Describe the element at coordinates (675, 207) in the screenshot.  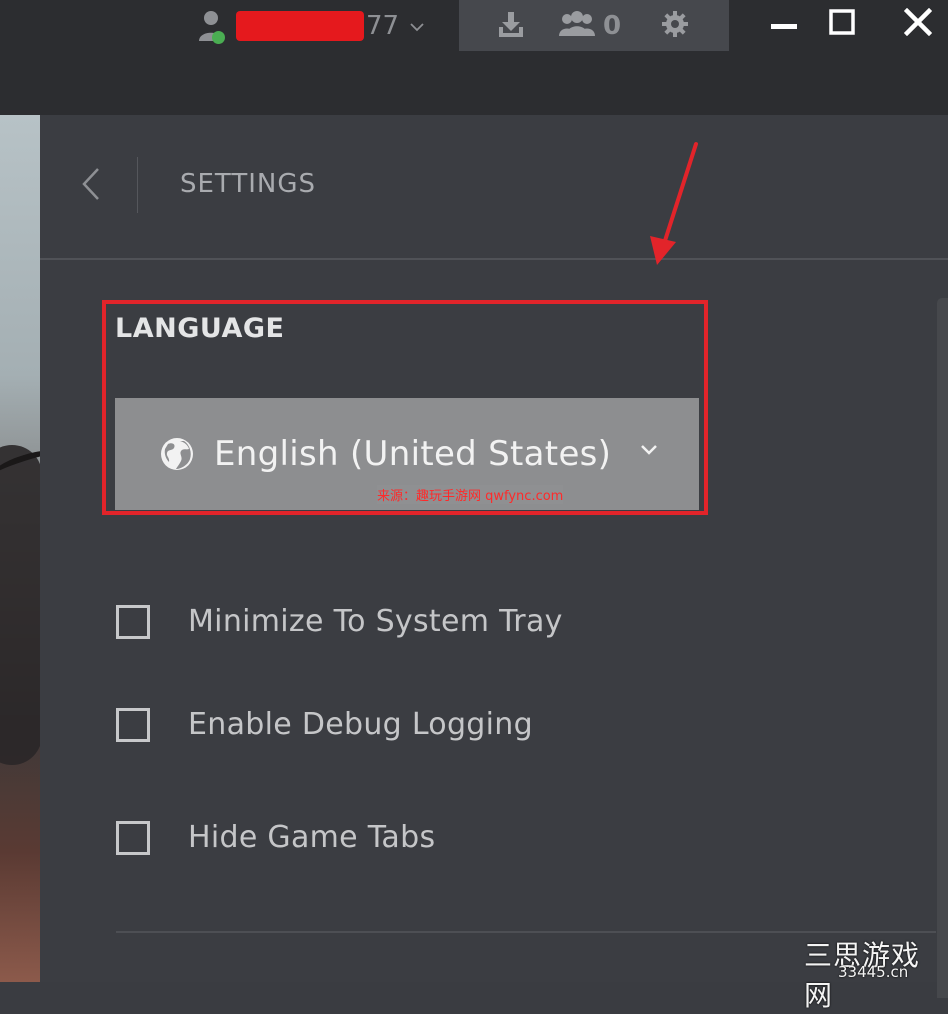
I see `annotation-arrow` at that location.